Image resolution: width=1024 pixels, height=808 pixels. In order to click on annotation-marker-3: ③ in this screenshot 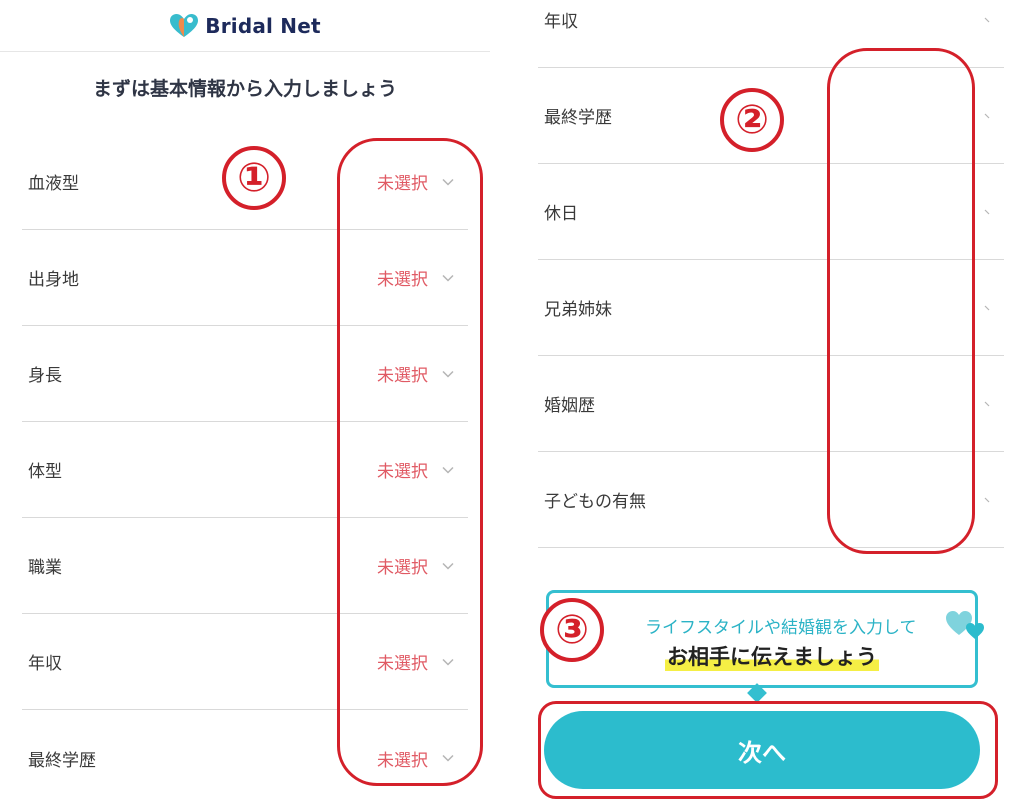, I will do `click(572, 630)`.